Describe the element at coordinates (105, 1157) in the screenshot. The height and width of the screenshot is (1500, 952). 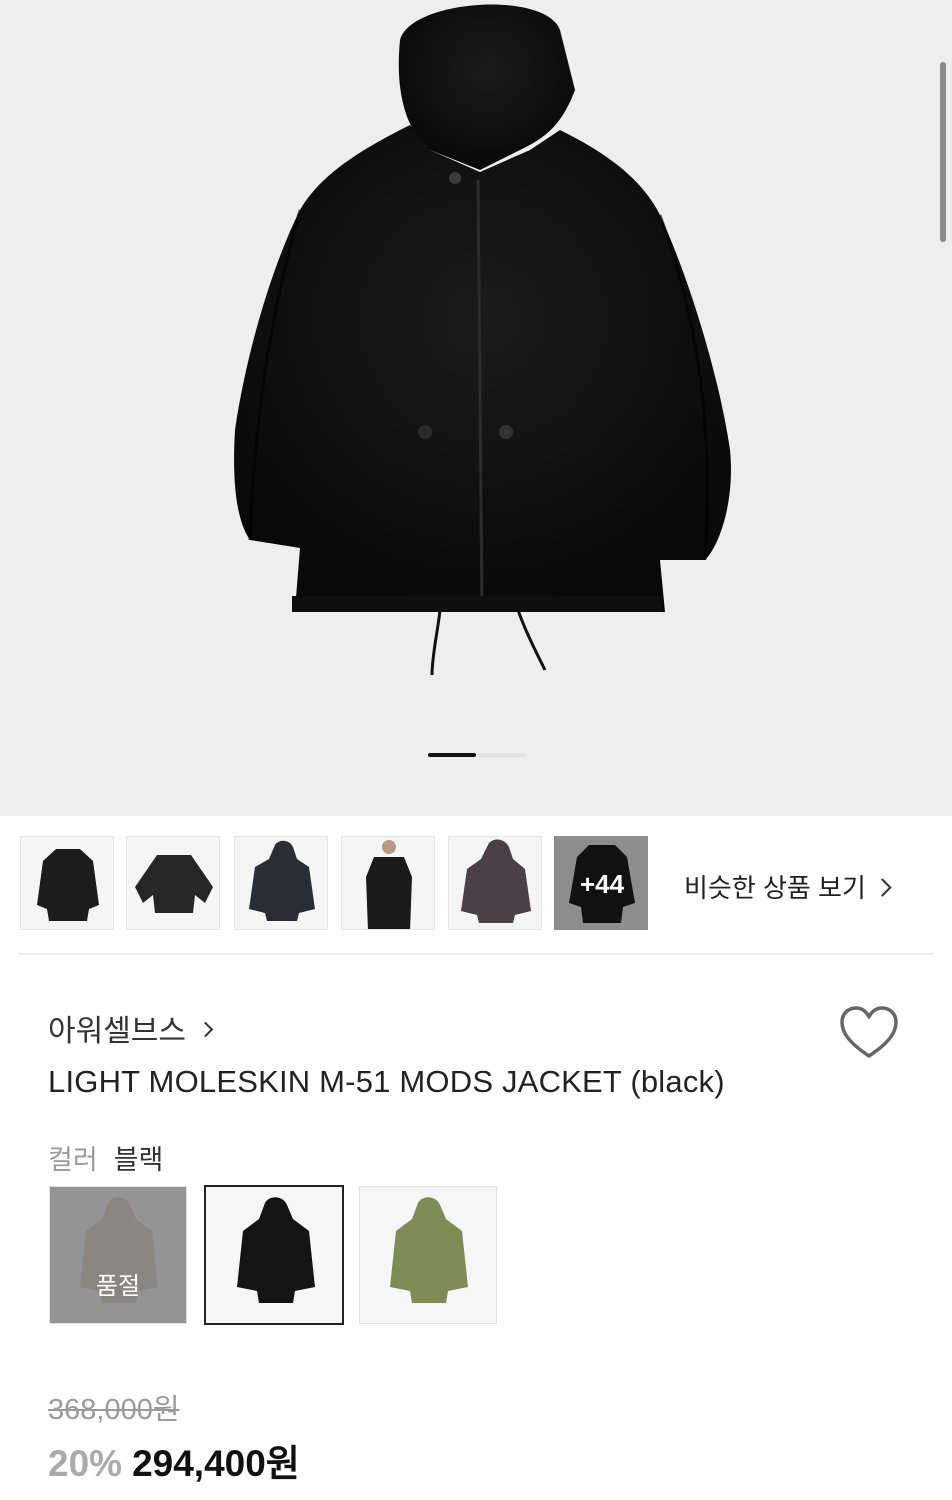
I see `color-selector-label: 컬러 블랙` at that location.